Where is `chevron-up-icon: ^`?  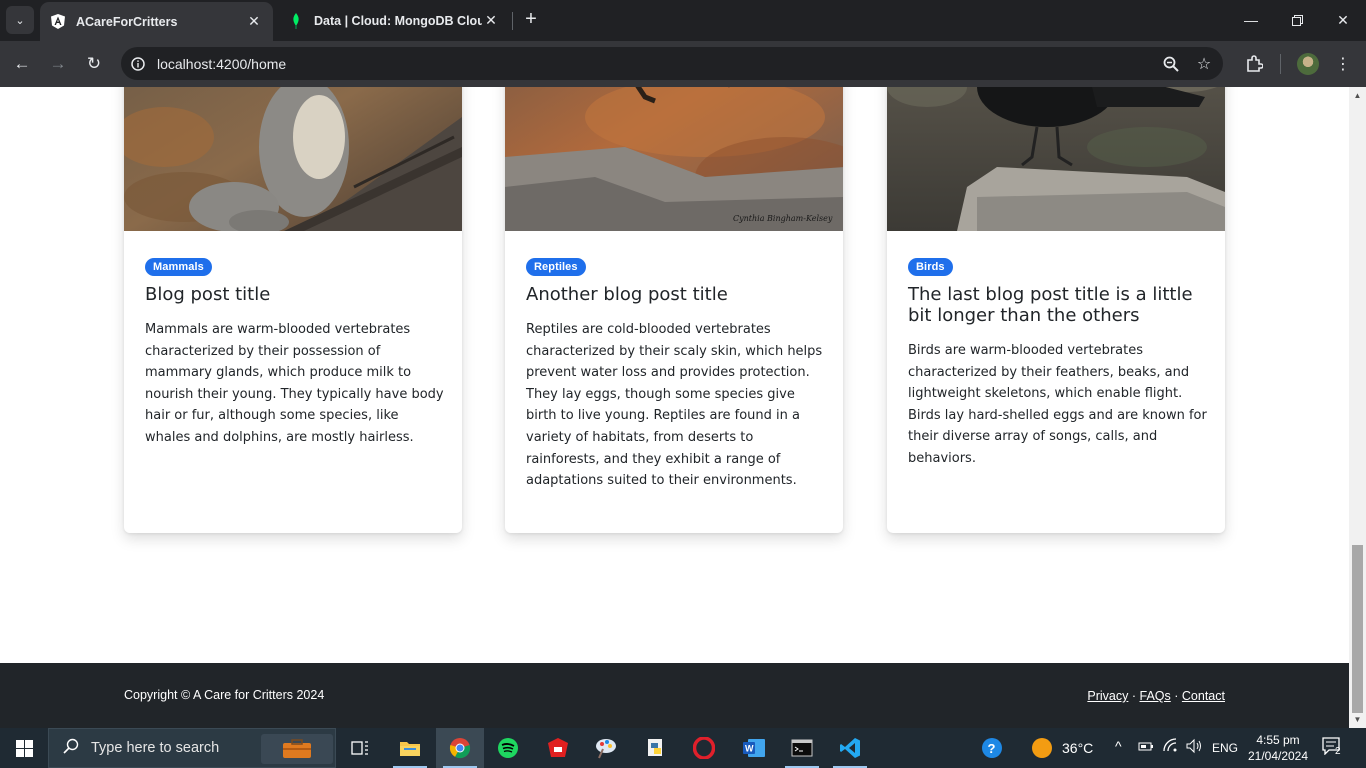
chevron-up-icon: ^ is located at coordinates (1118, 746).